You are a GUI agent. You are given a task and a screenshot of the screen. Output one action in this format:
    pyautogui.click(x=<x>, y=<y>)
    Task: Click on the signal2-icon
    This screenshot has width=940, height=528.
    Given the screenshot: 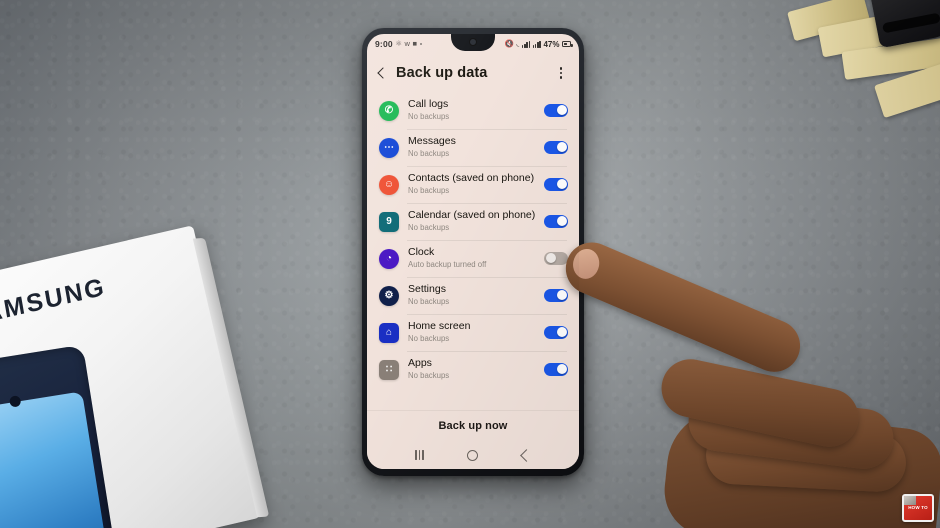 What is the action you would take?
    pyautogui.click(x=536, y=44)
    